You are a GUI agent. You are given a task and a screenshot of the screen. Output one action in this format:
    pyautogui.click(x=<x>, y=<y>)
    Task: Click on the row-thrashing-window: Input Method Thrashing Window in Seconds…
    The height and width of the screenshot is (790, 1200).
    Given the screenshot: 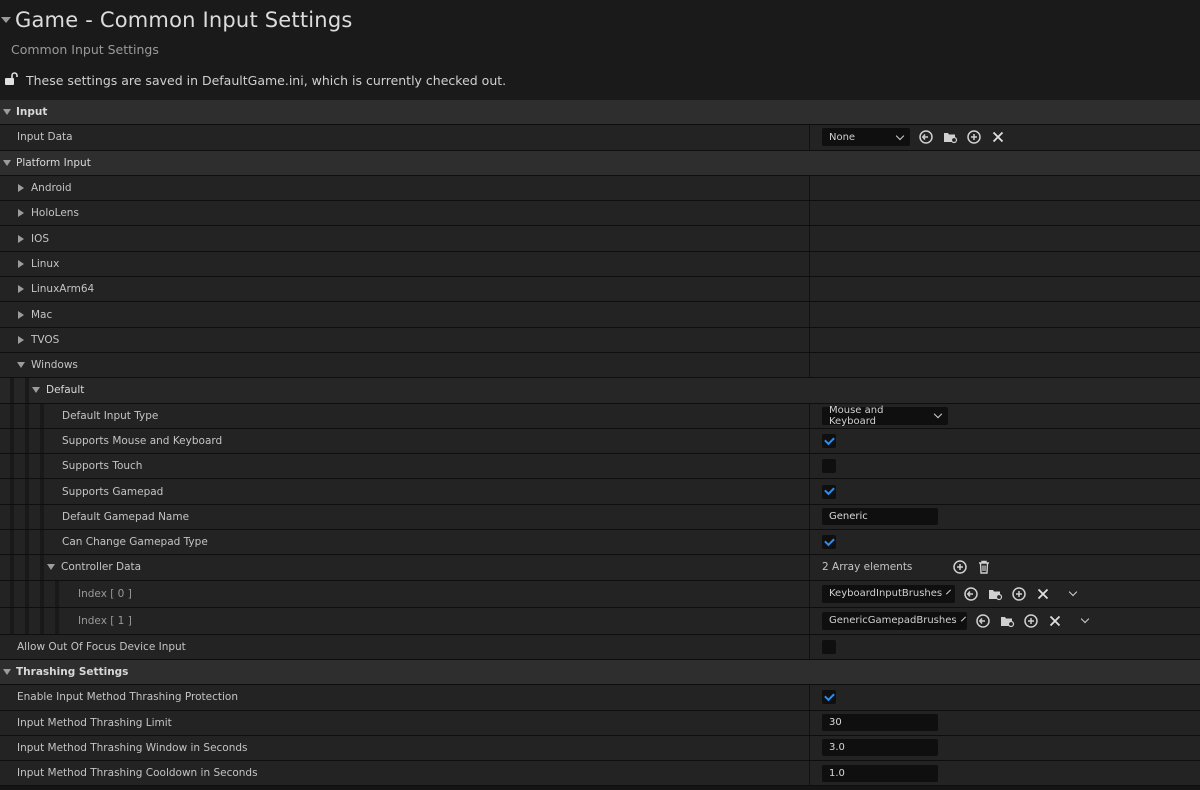 What is the action you would take?
    pyautogui.click(x=600, y=748)
    